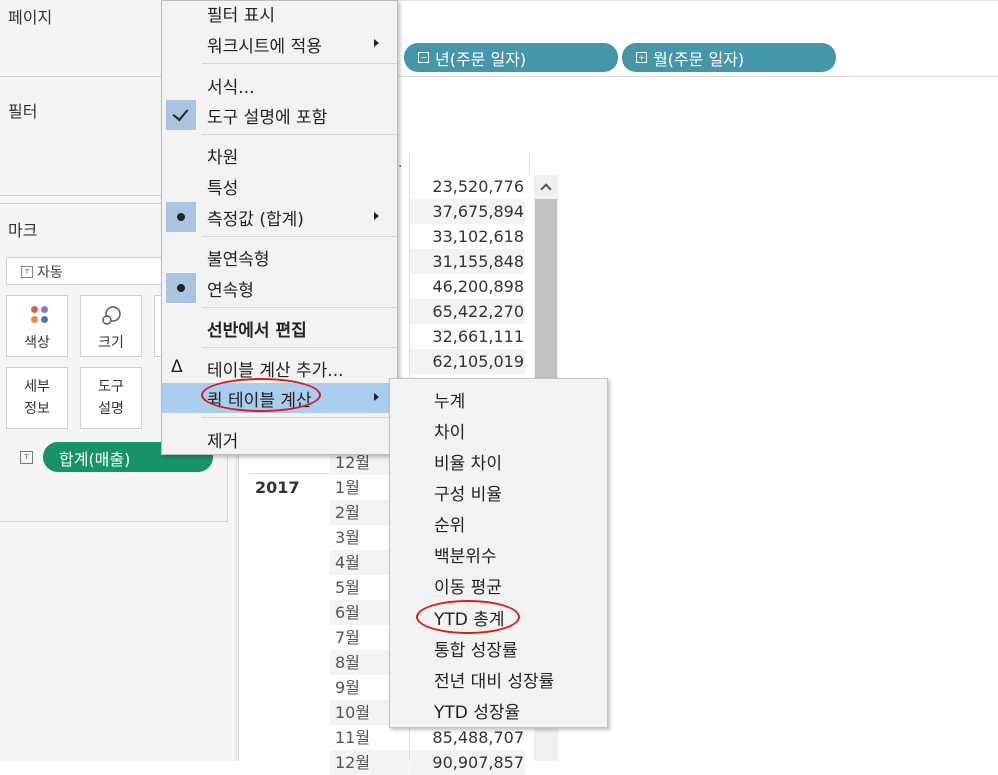 The image size is (998, 775). I want to click on menu-item-include-tooltip: 도구 설명에 포함, so click(279, 115).